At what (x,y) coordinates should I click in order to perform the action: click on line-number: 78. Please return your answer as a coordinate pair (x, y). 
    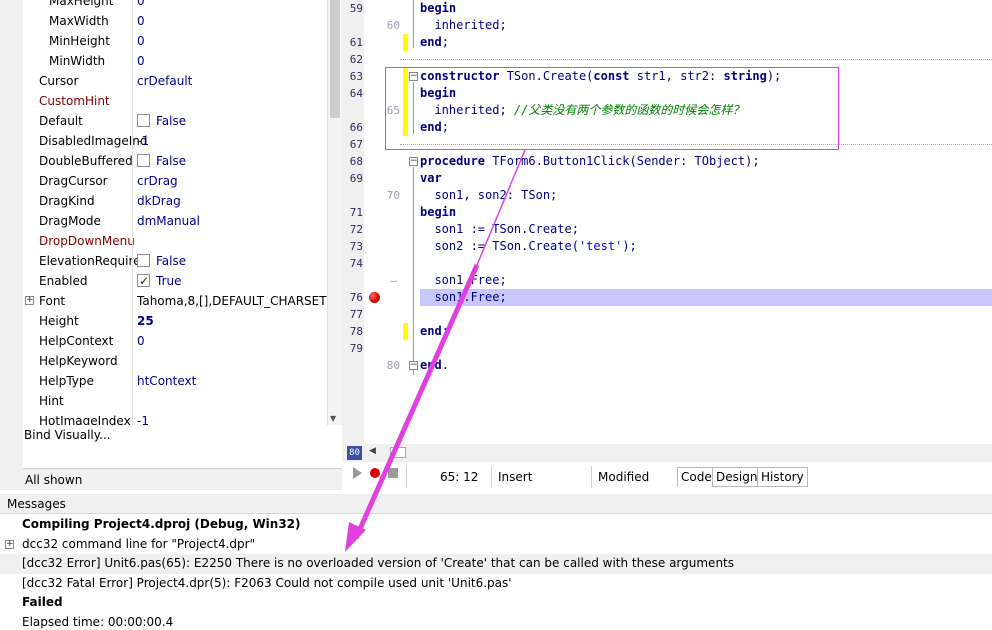
    Looking at the image, I should click on (356, 331).